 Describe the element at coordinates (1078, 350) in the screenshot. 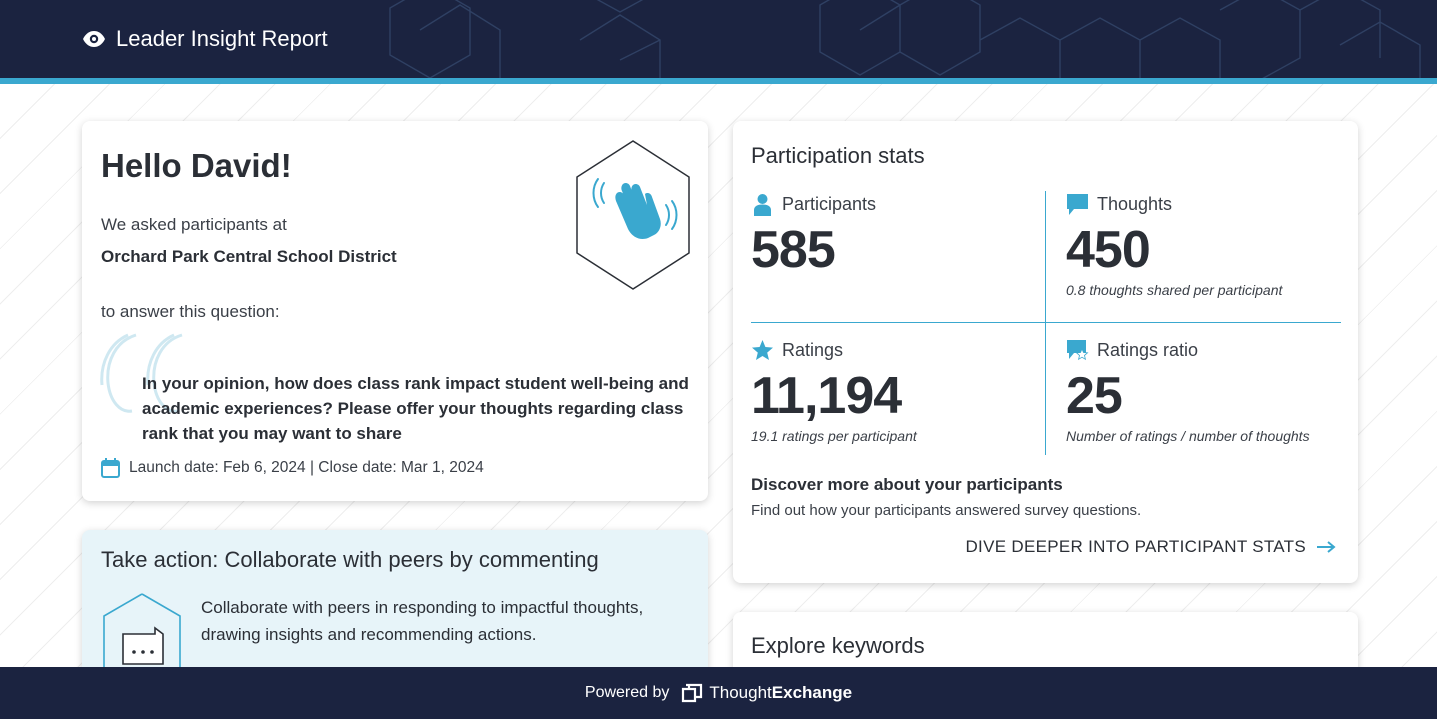

I see `ratio-star-icon` at that location.